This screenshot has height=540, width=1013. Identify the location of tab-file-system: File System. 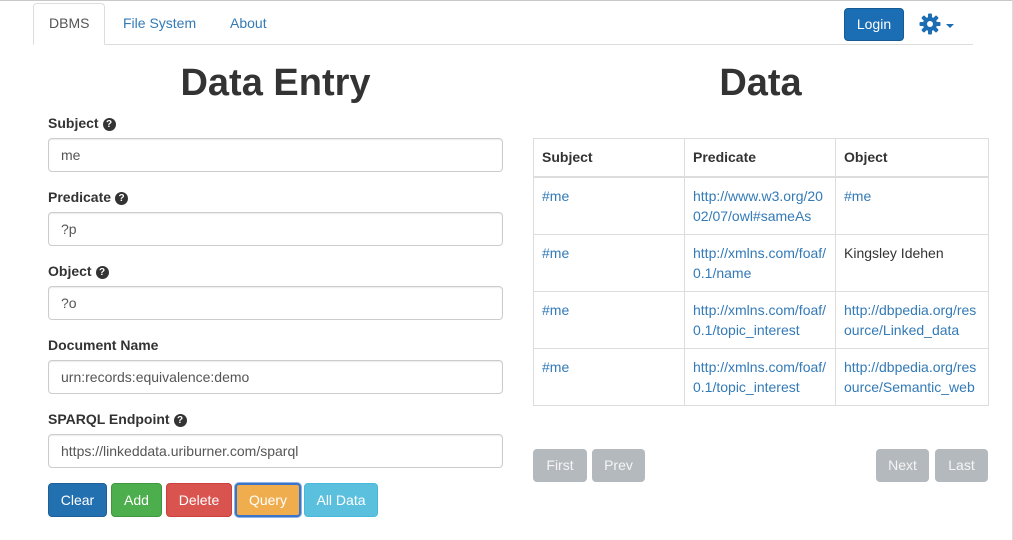
(159, 23).